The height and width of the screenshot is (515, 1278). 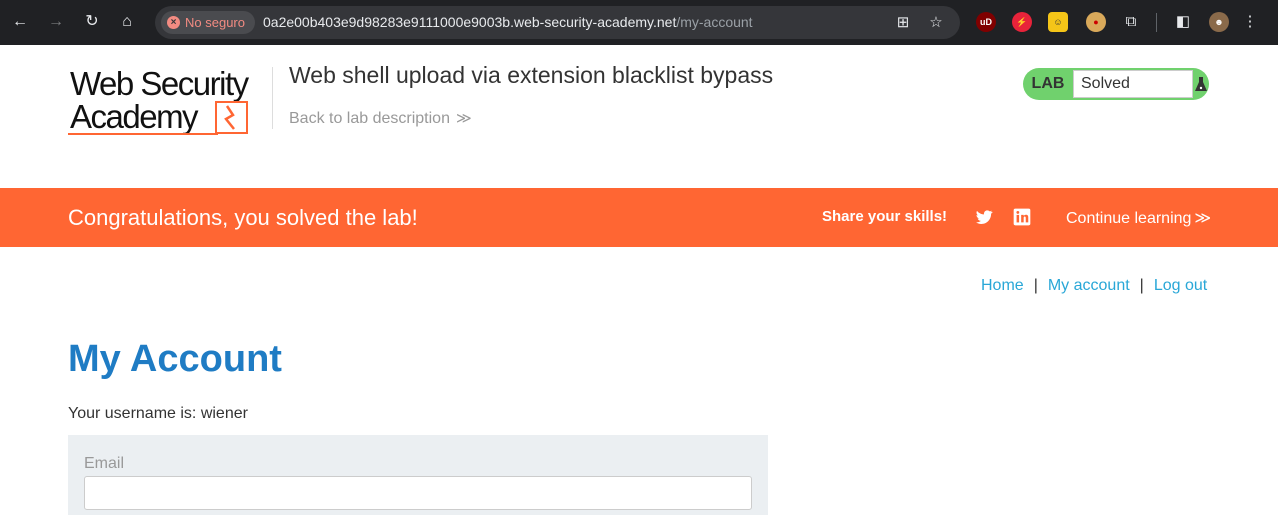 I want to click on toolbar-divider, so click(x=1156, y=22).